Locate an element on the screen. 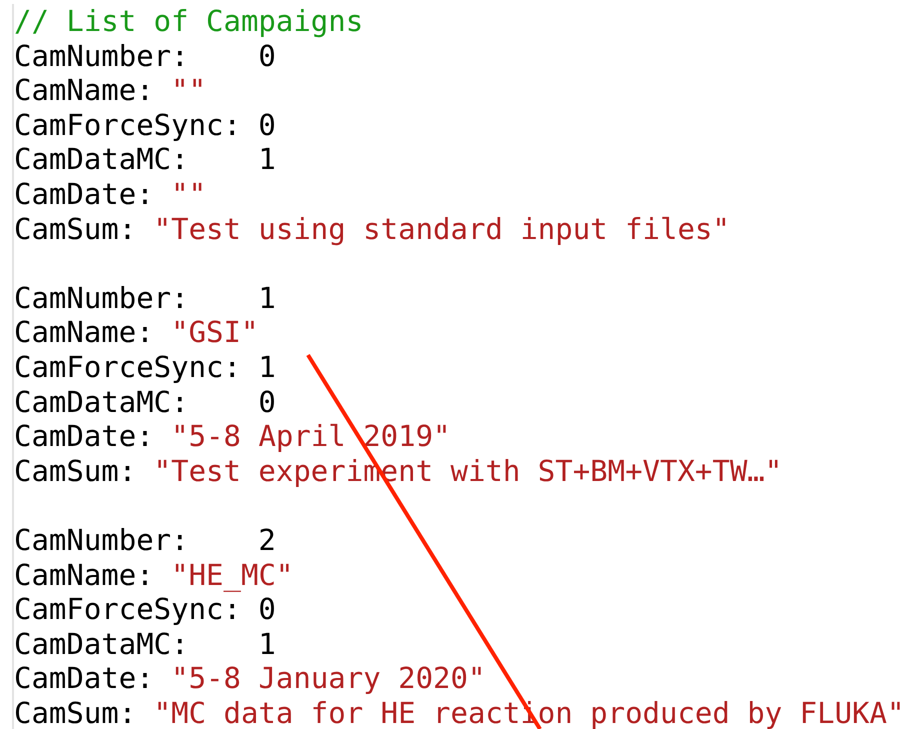  field-value: "5-8 April 2019" is located at coordinates (310, 436).